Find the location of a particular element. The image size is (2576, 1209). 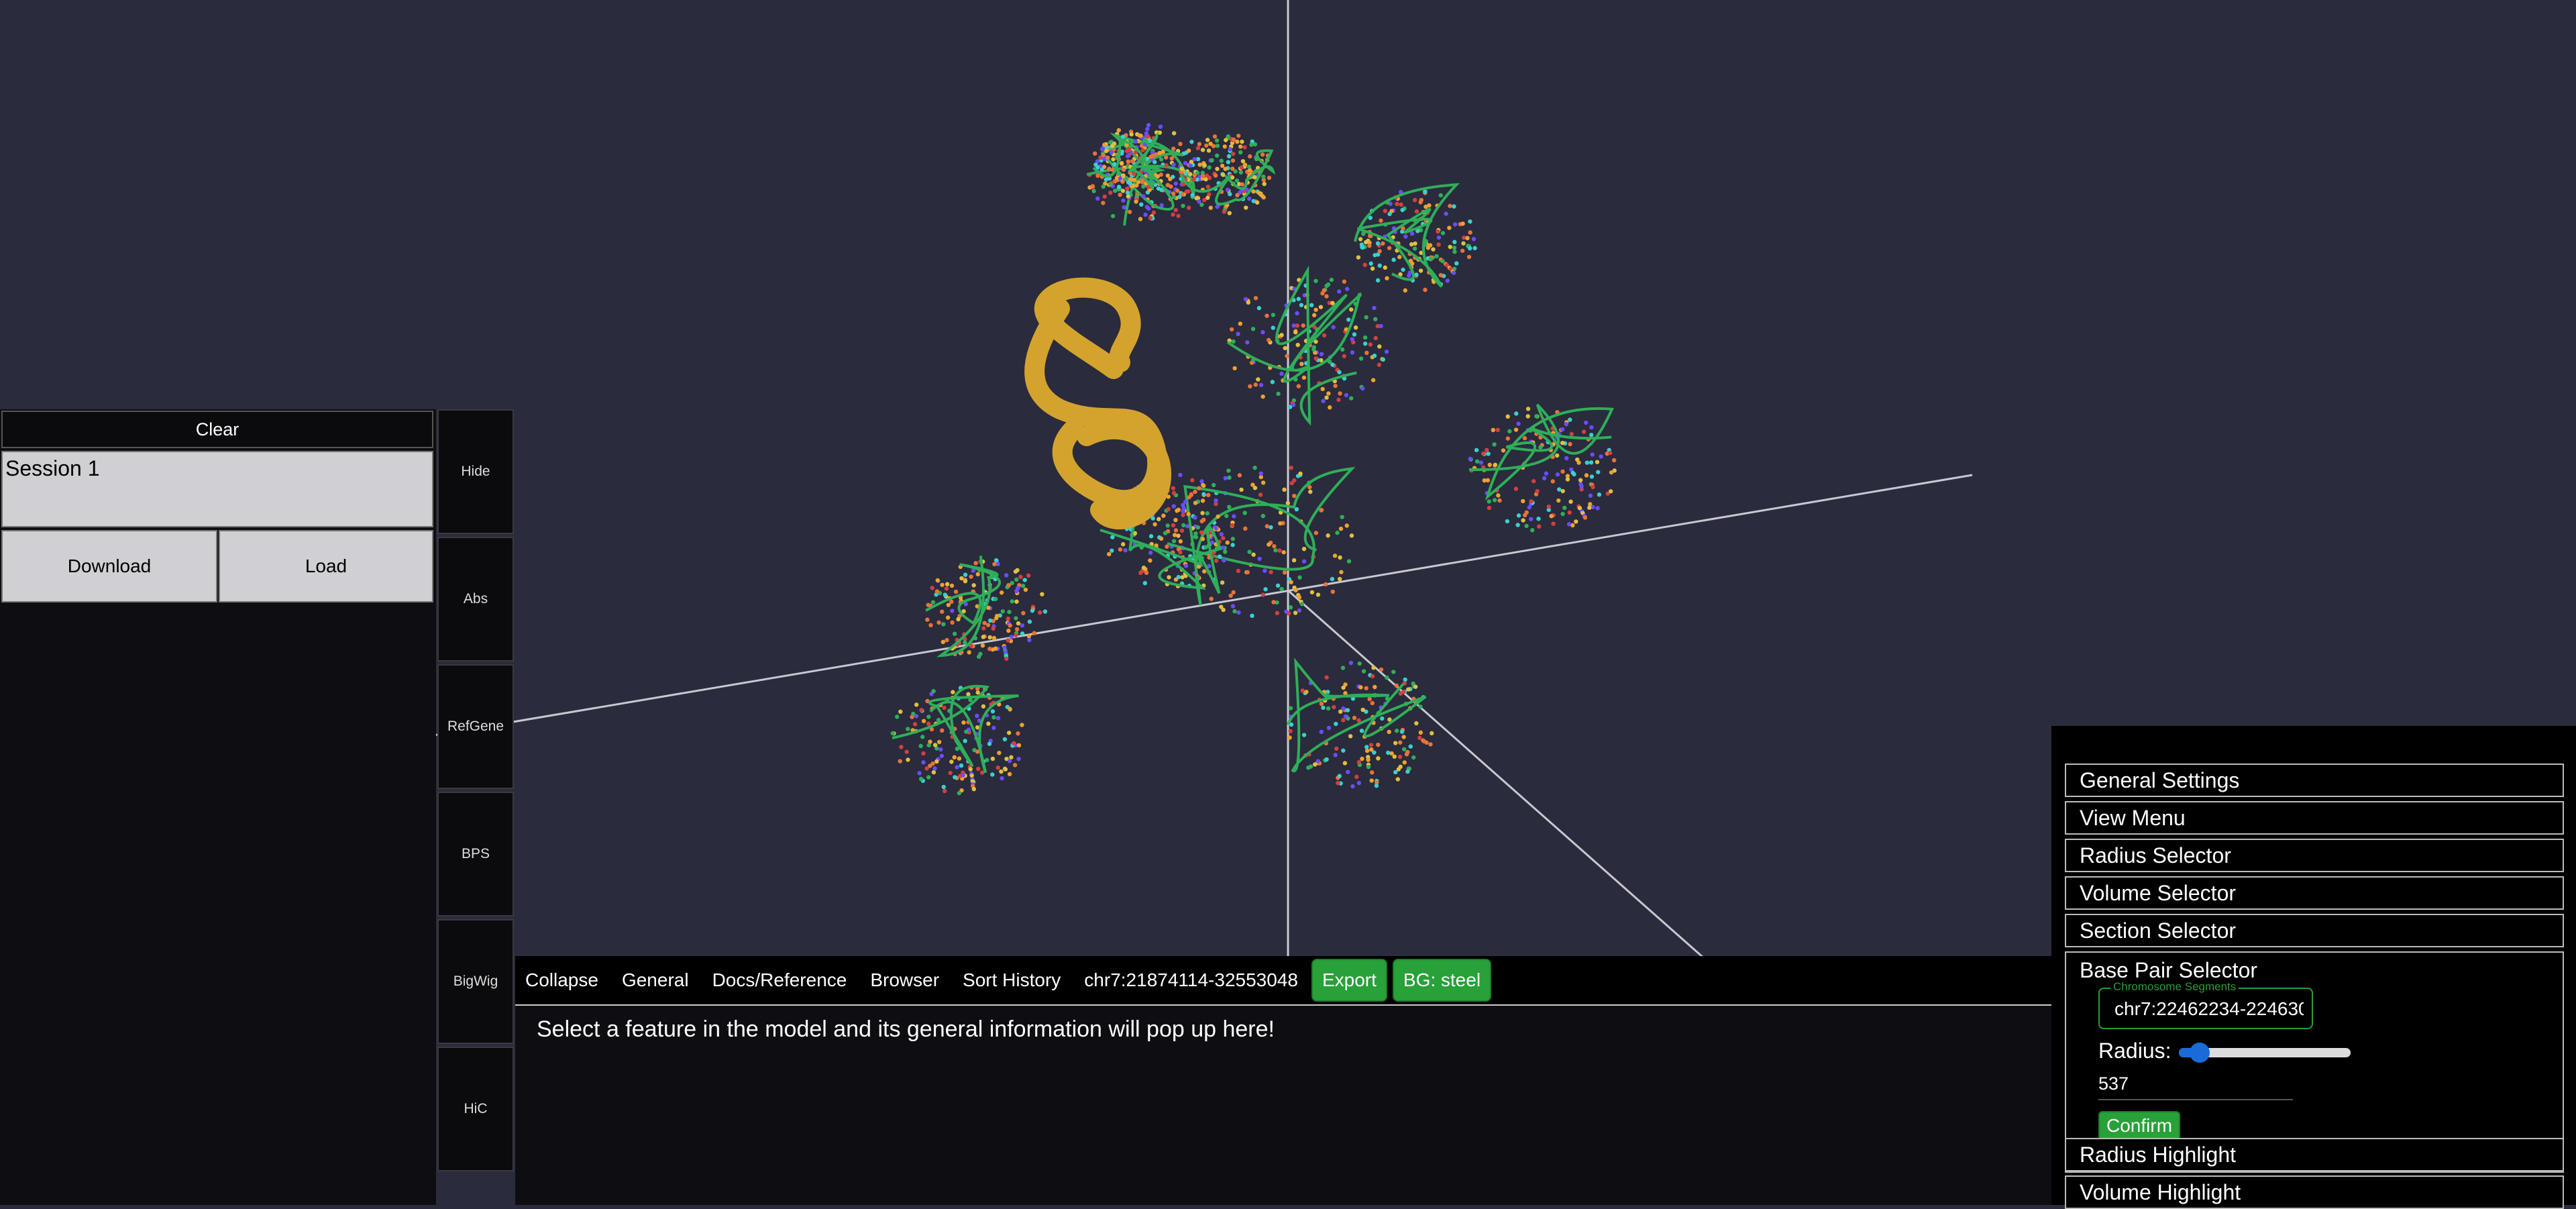

chromosome-segments-input is located at coordinates (2209, 1009).